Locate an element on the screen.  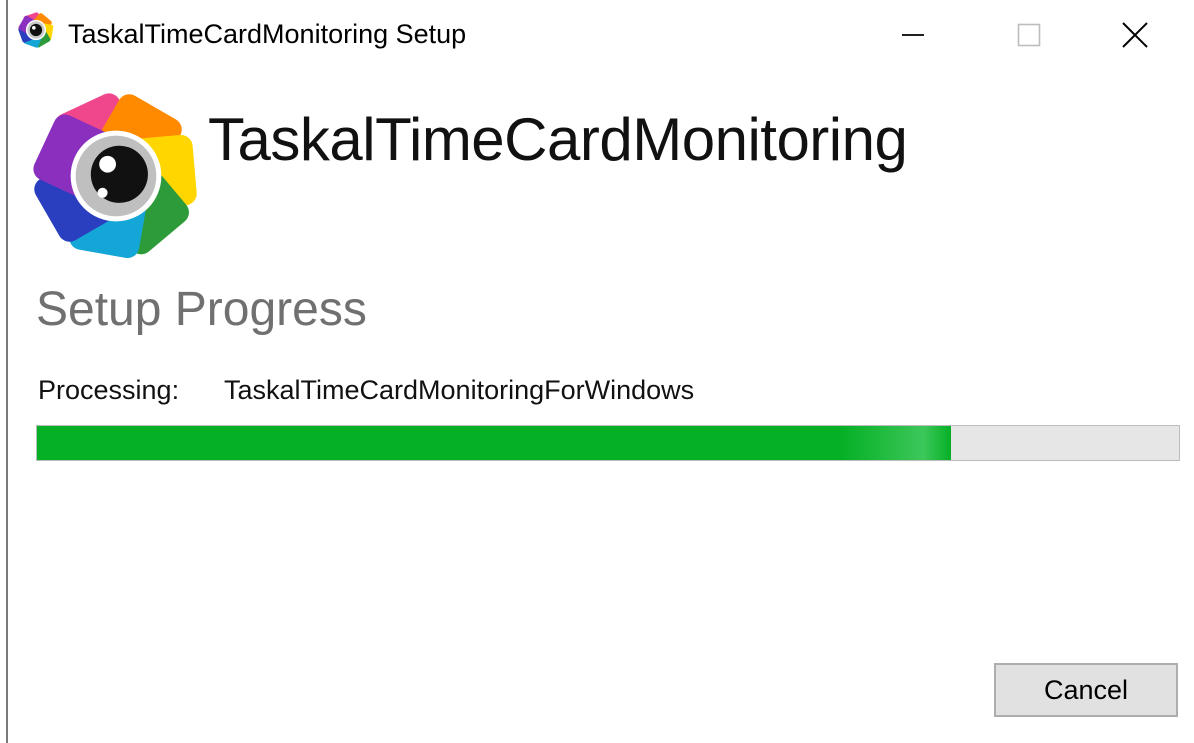
minimize-button is located at coordinates (913, 35).